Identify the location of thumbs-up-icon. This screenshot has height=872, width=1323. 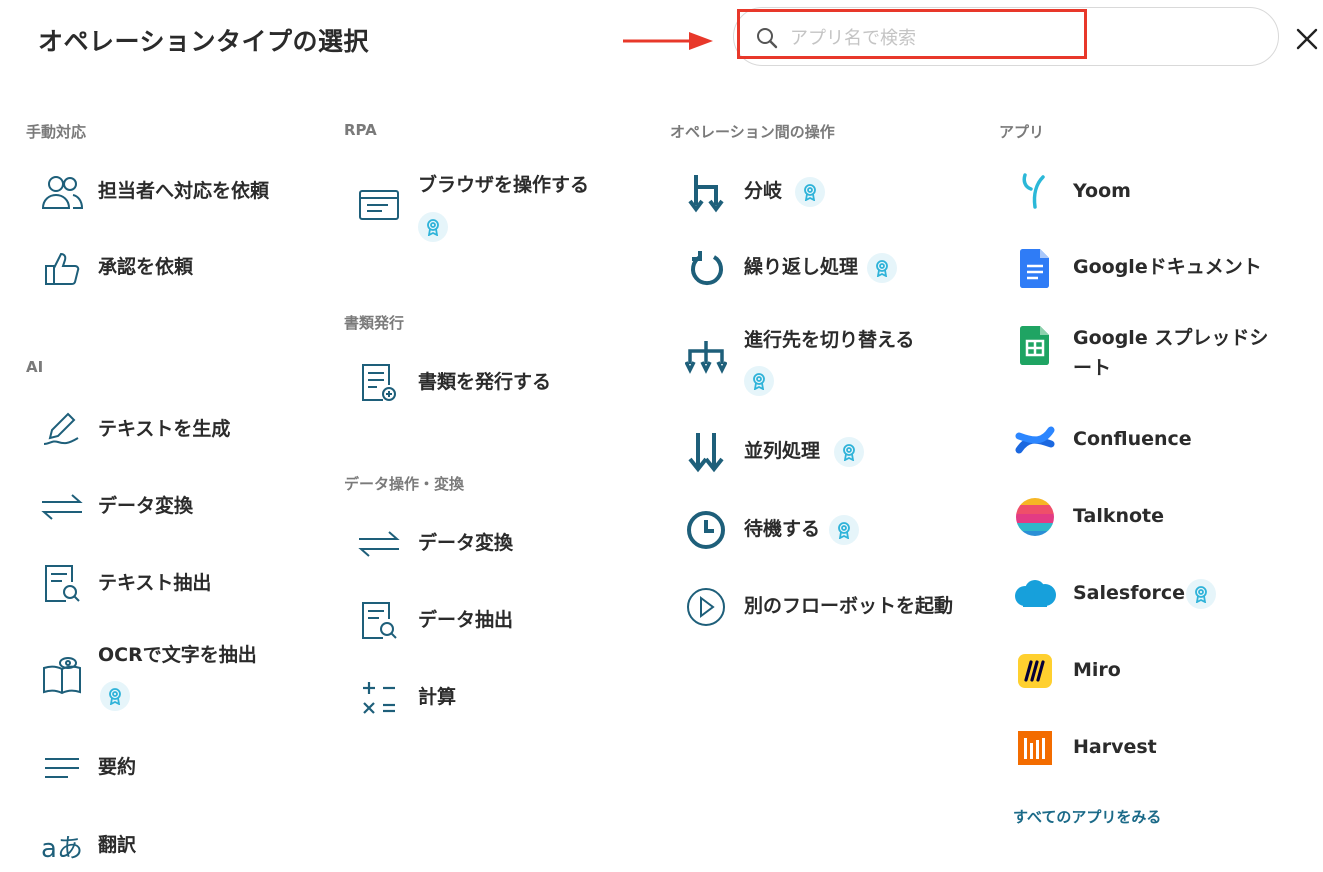
(62, 268).